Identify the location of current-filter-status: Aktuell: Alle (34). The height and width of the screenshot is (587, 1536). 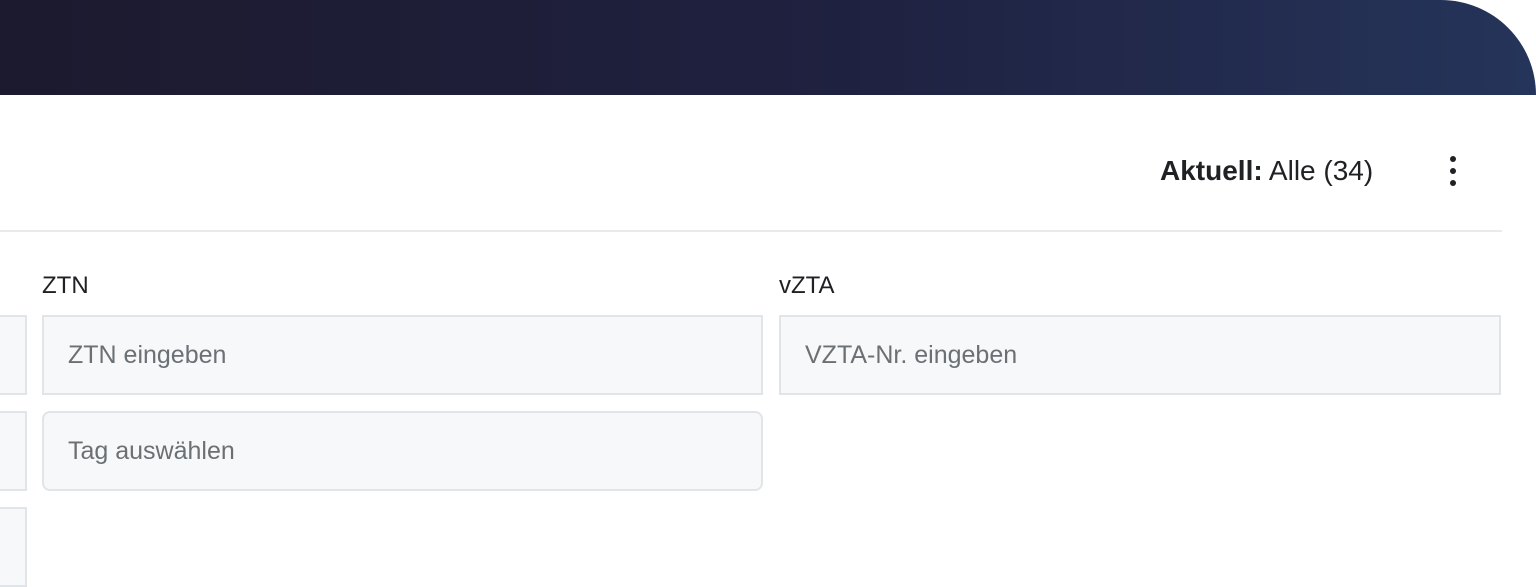
(1266, 171).